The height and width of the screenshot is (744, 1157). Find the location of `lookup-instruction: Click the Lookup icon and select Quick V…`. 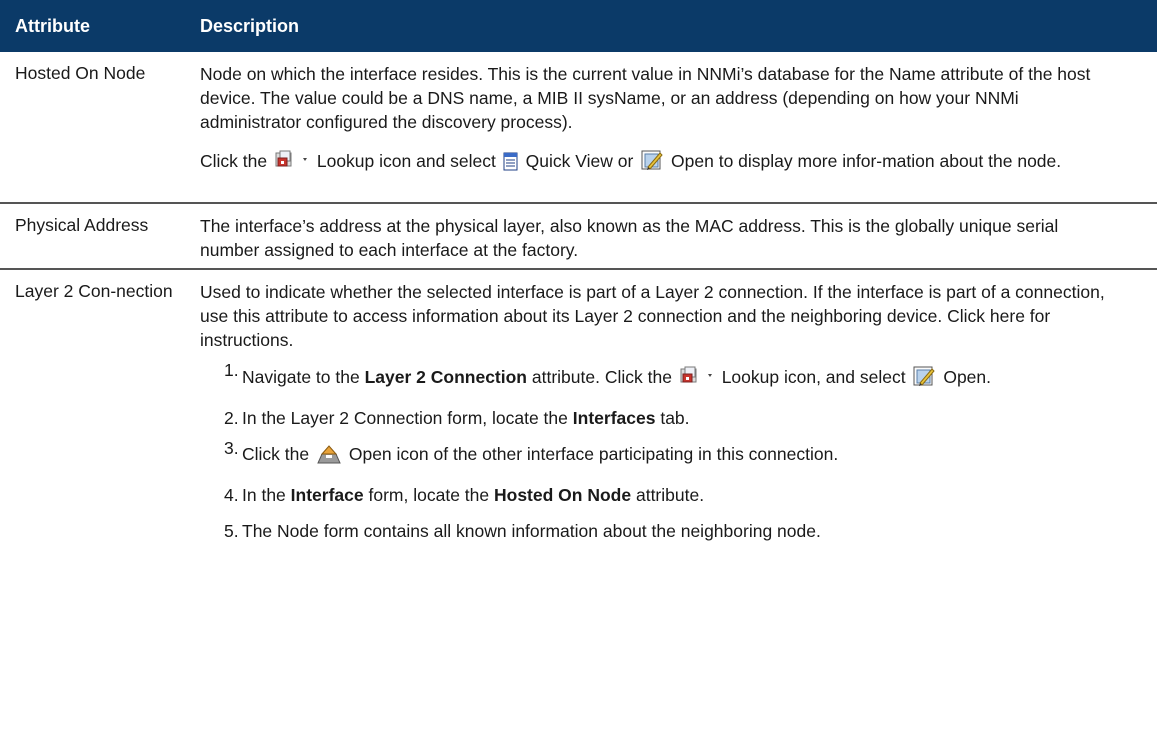

lookup-instruction: Click the Lookup icon and select Quick V… is located at coordinates (660, 163).